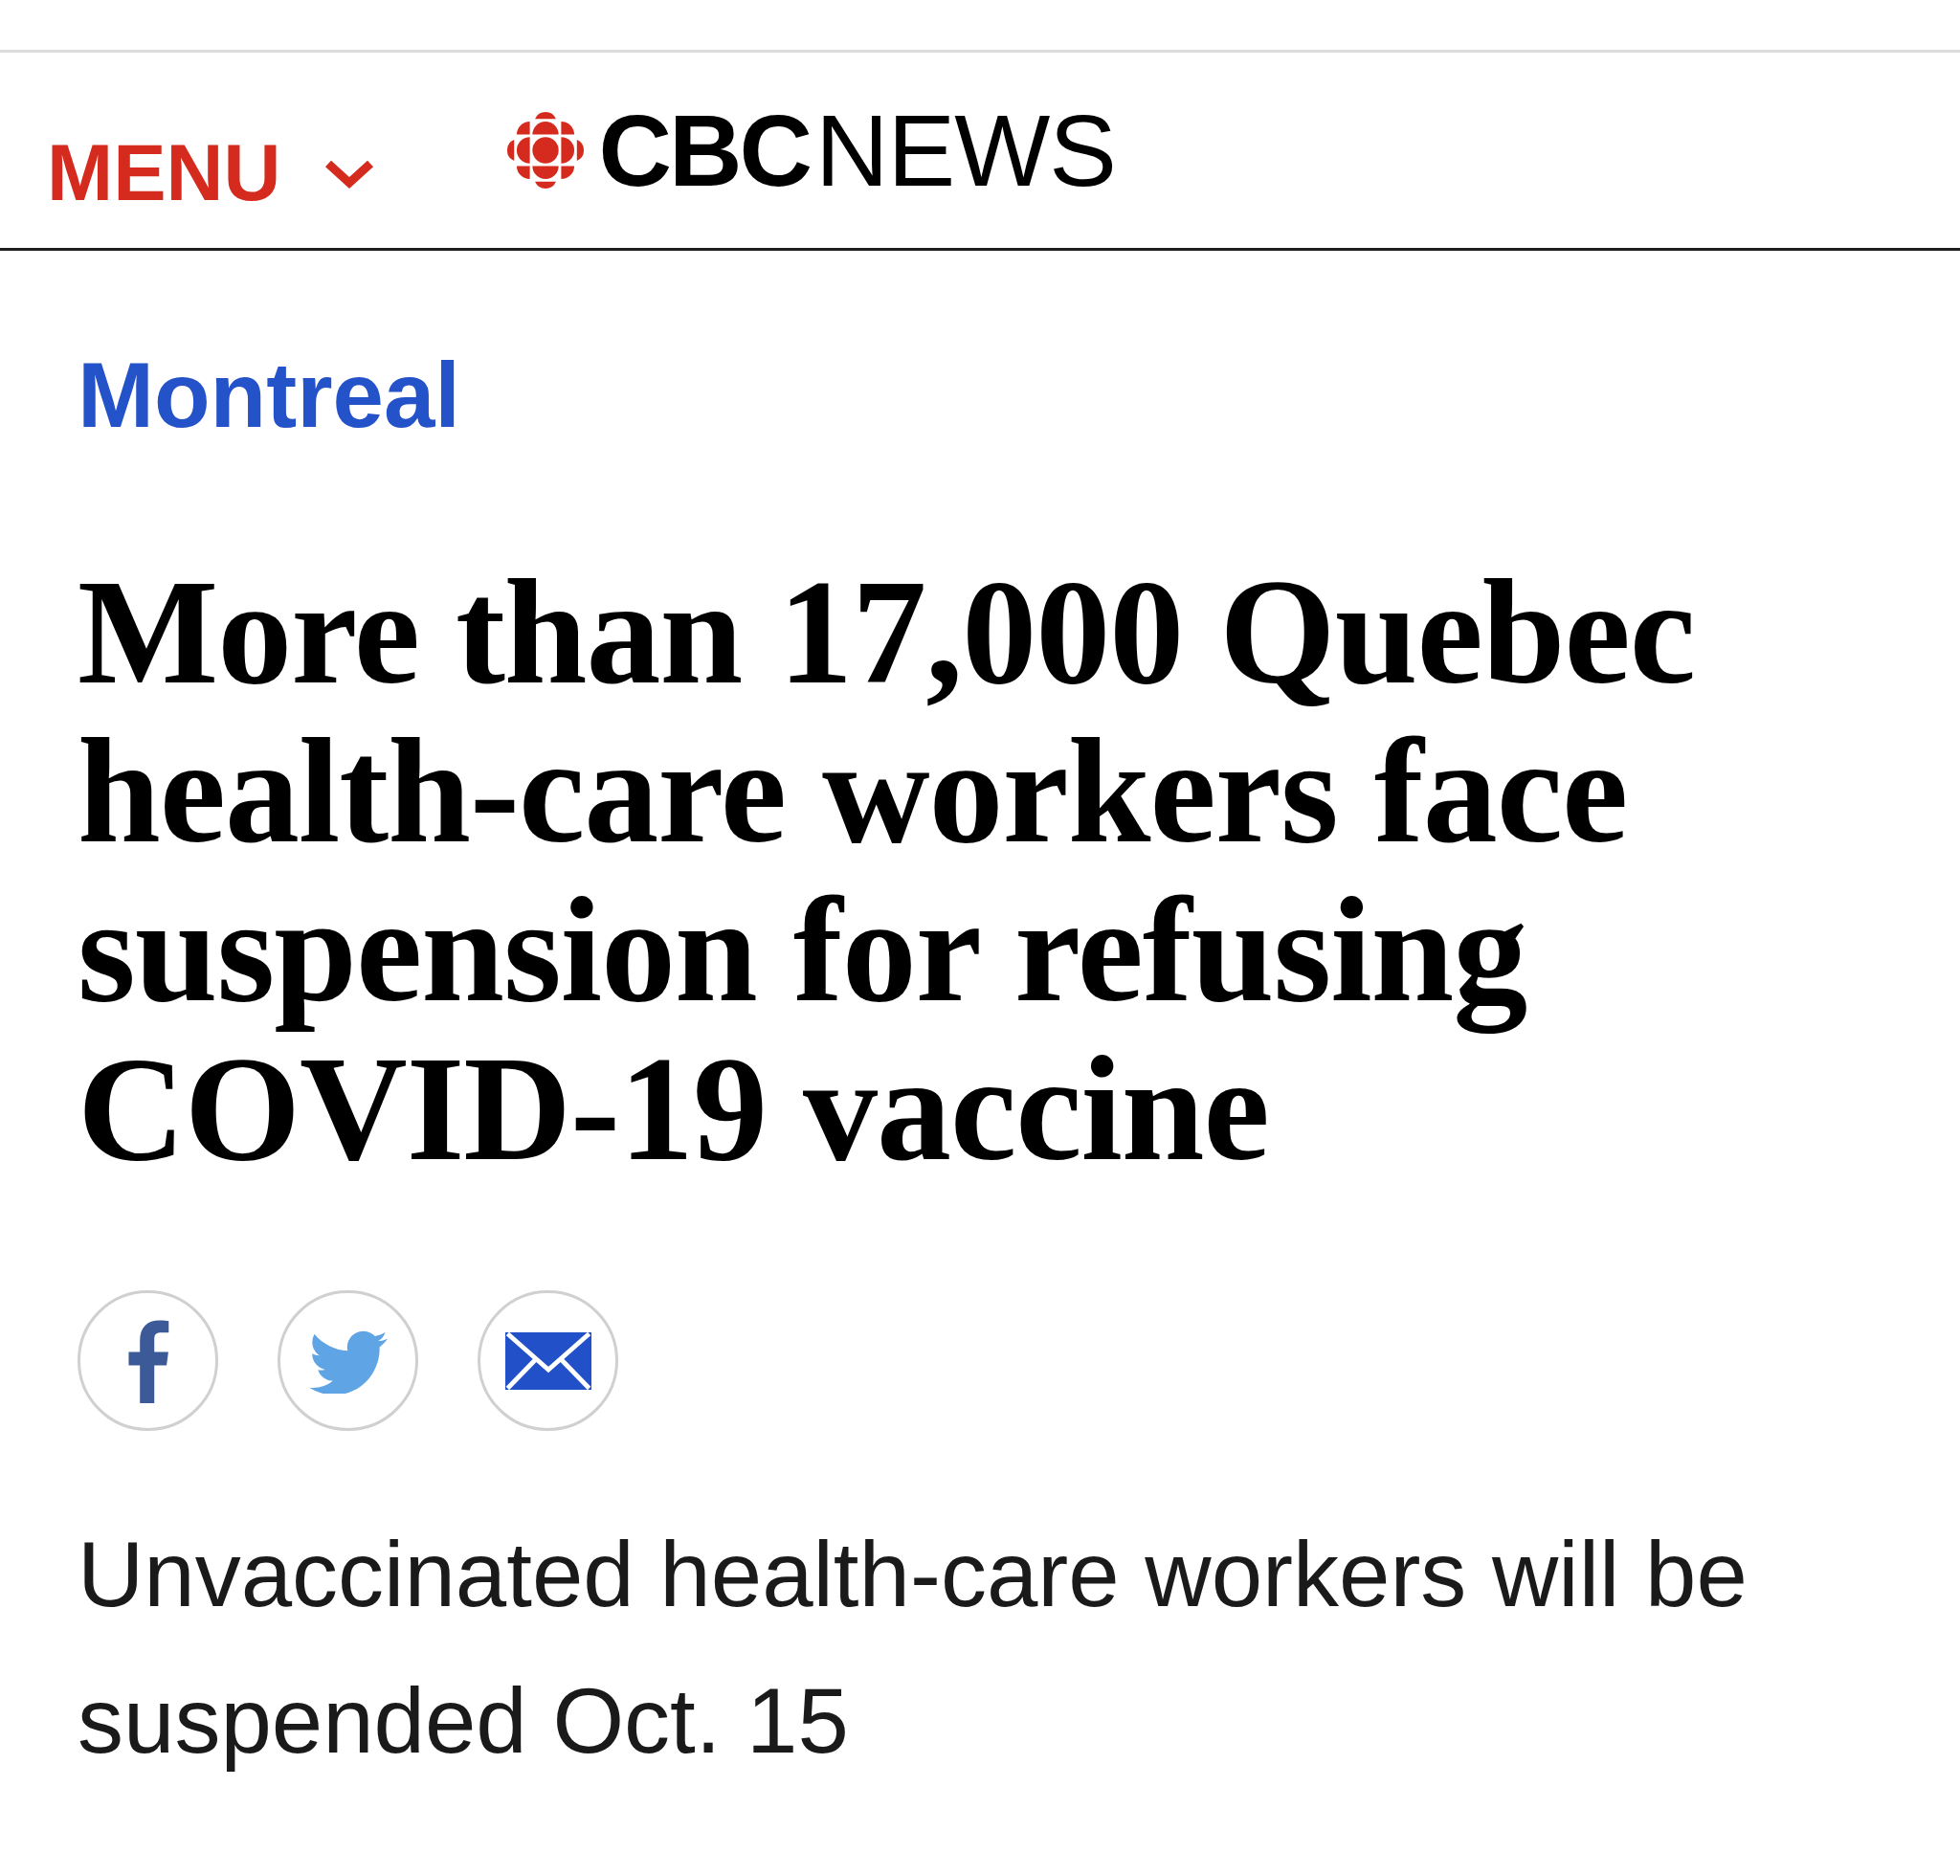  What do you see at coordinates (913, 1648) in the screenshot?
I see `subheadline: Unvaccinated health-care workers will be suspended Oct. 15` at bounding box center [913, 1648].